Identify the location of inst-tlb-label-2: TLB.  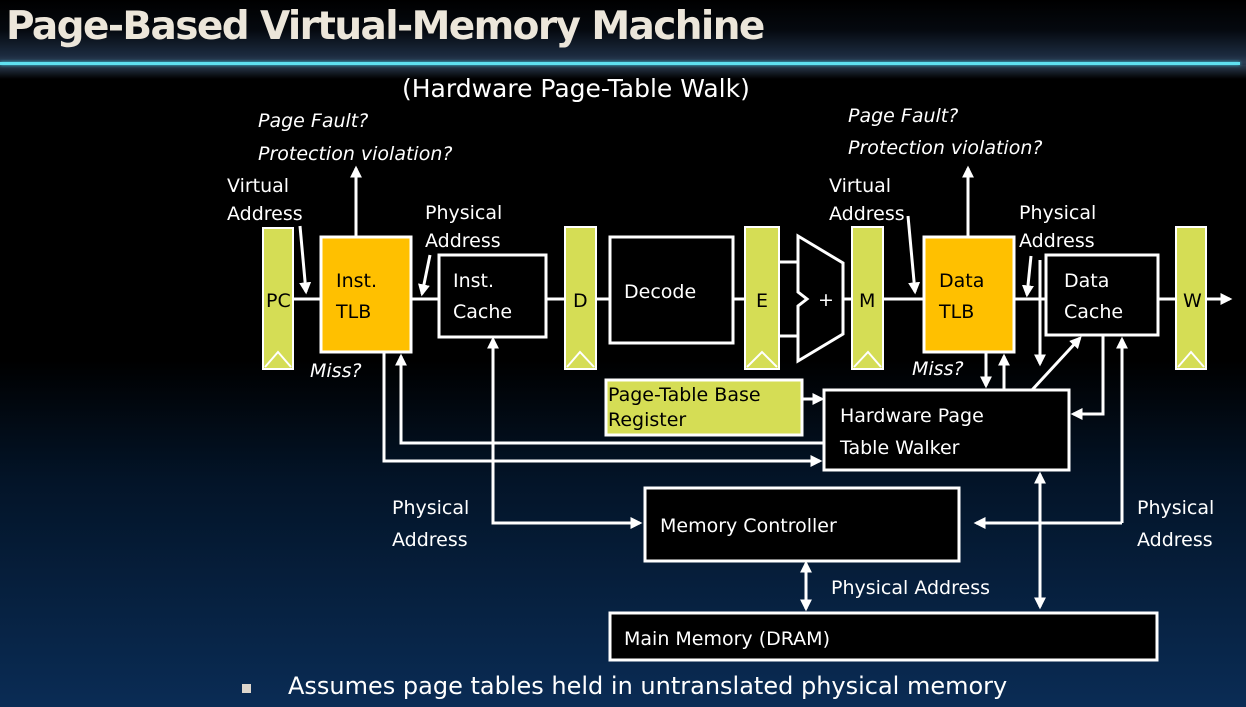
(353, 312).